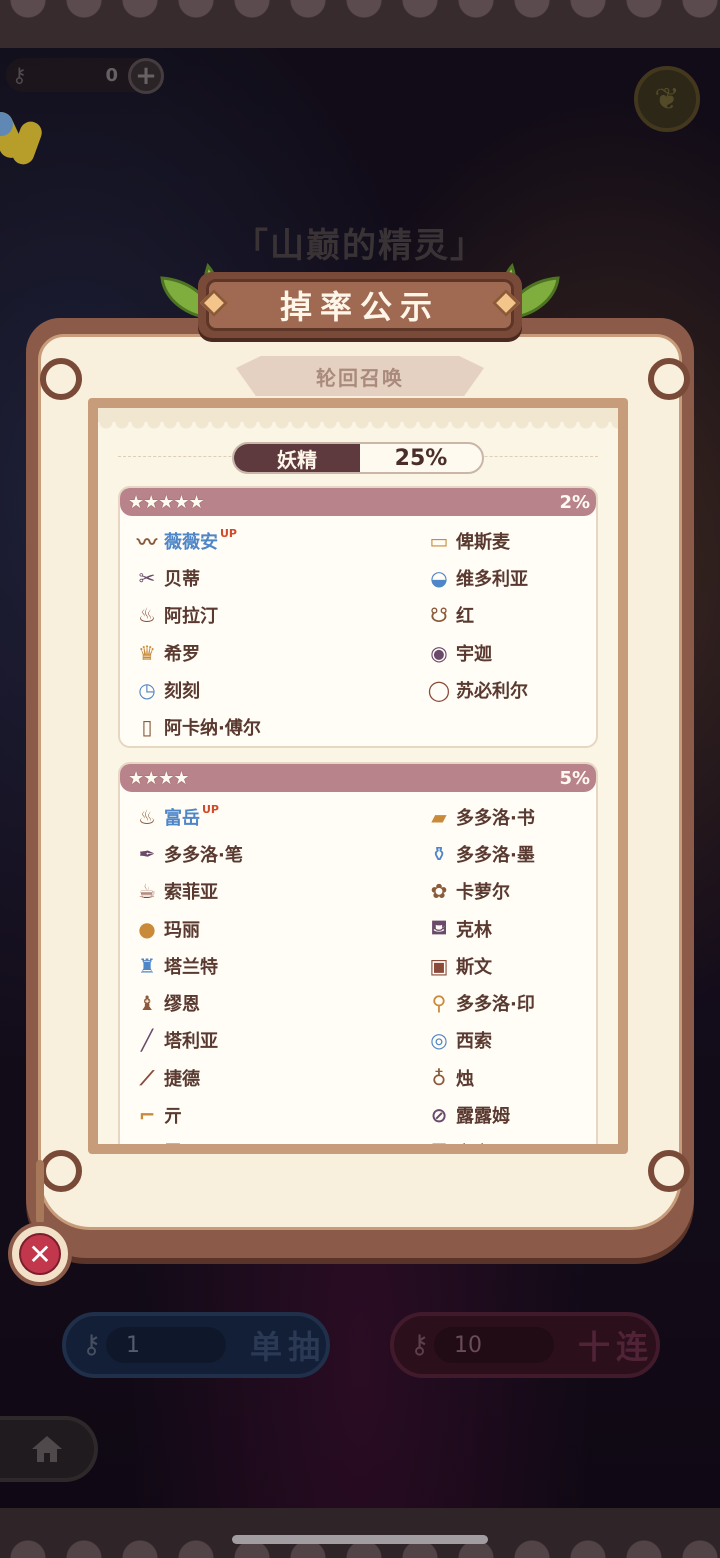 This screenshot has height=1558, width=720. What do you see at coordinates (474, 1141) in the screenshot?
I see `fairy-item-name: 斑斑` at bounding box center [474, 1141].